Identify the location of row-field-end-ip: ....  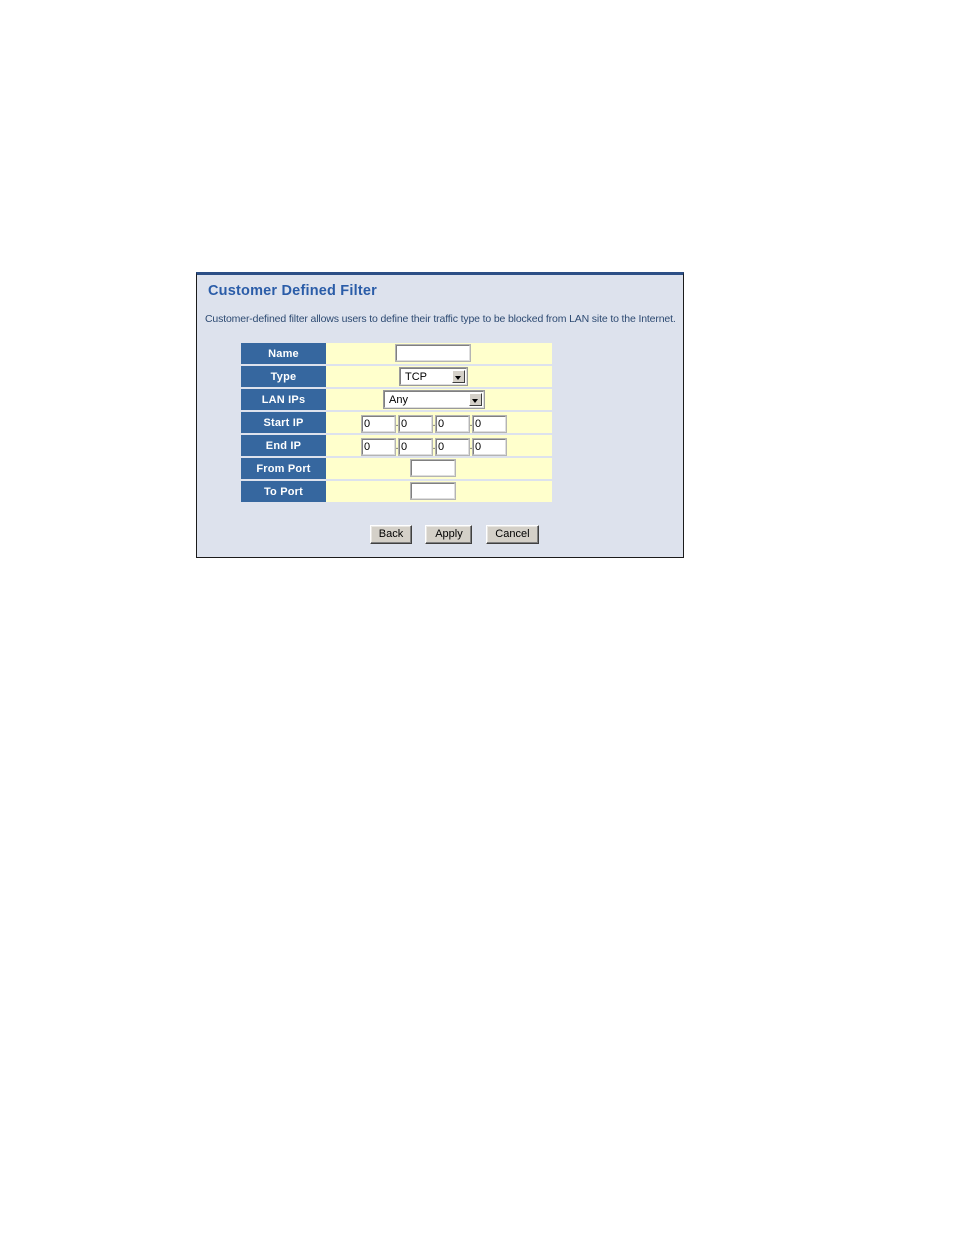
(439, 445).